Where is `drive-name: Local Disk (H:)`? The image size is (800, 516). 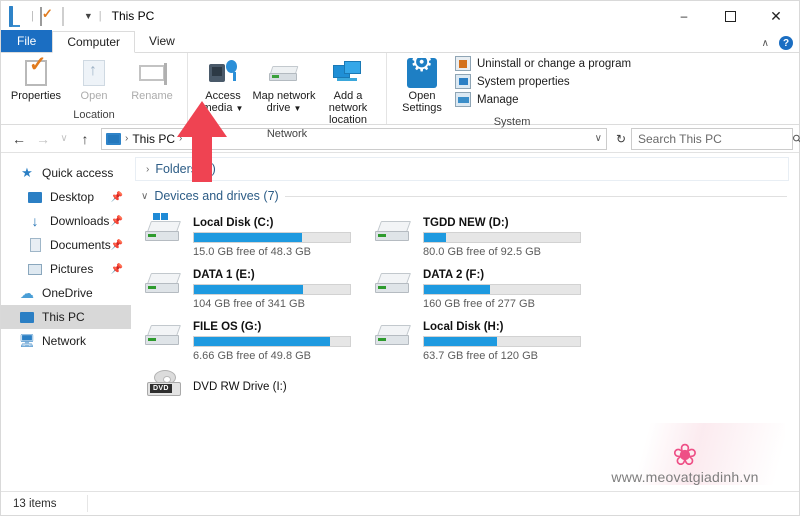
drive-name: Local Disk (H:) is located at coordinates (463, 327).